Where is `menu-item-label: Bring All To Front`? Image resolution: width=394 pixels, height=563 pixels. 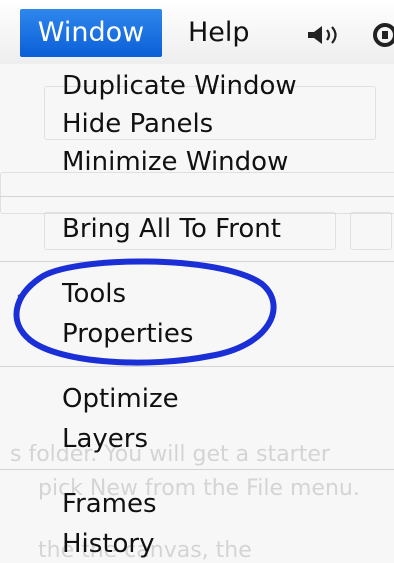 menu-item-label: Bring All To Front is located at coordinates (171, 229).